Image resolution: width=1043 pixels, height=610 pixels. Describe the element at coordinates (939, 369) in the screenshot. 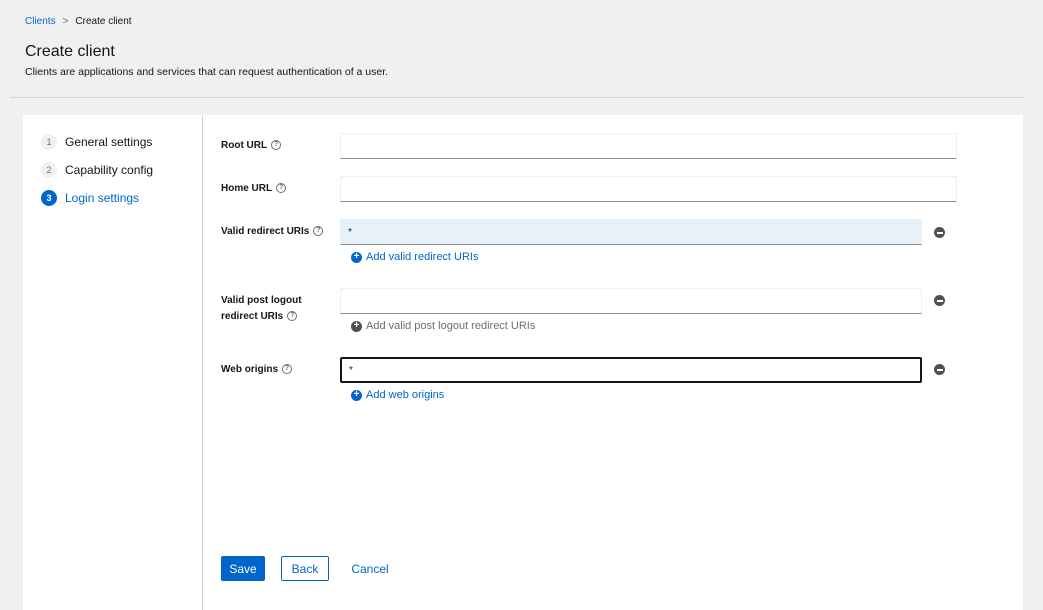

I see `remove-web-origin-icon` at that location.